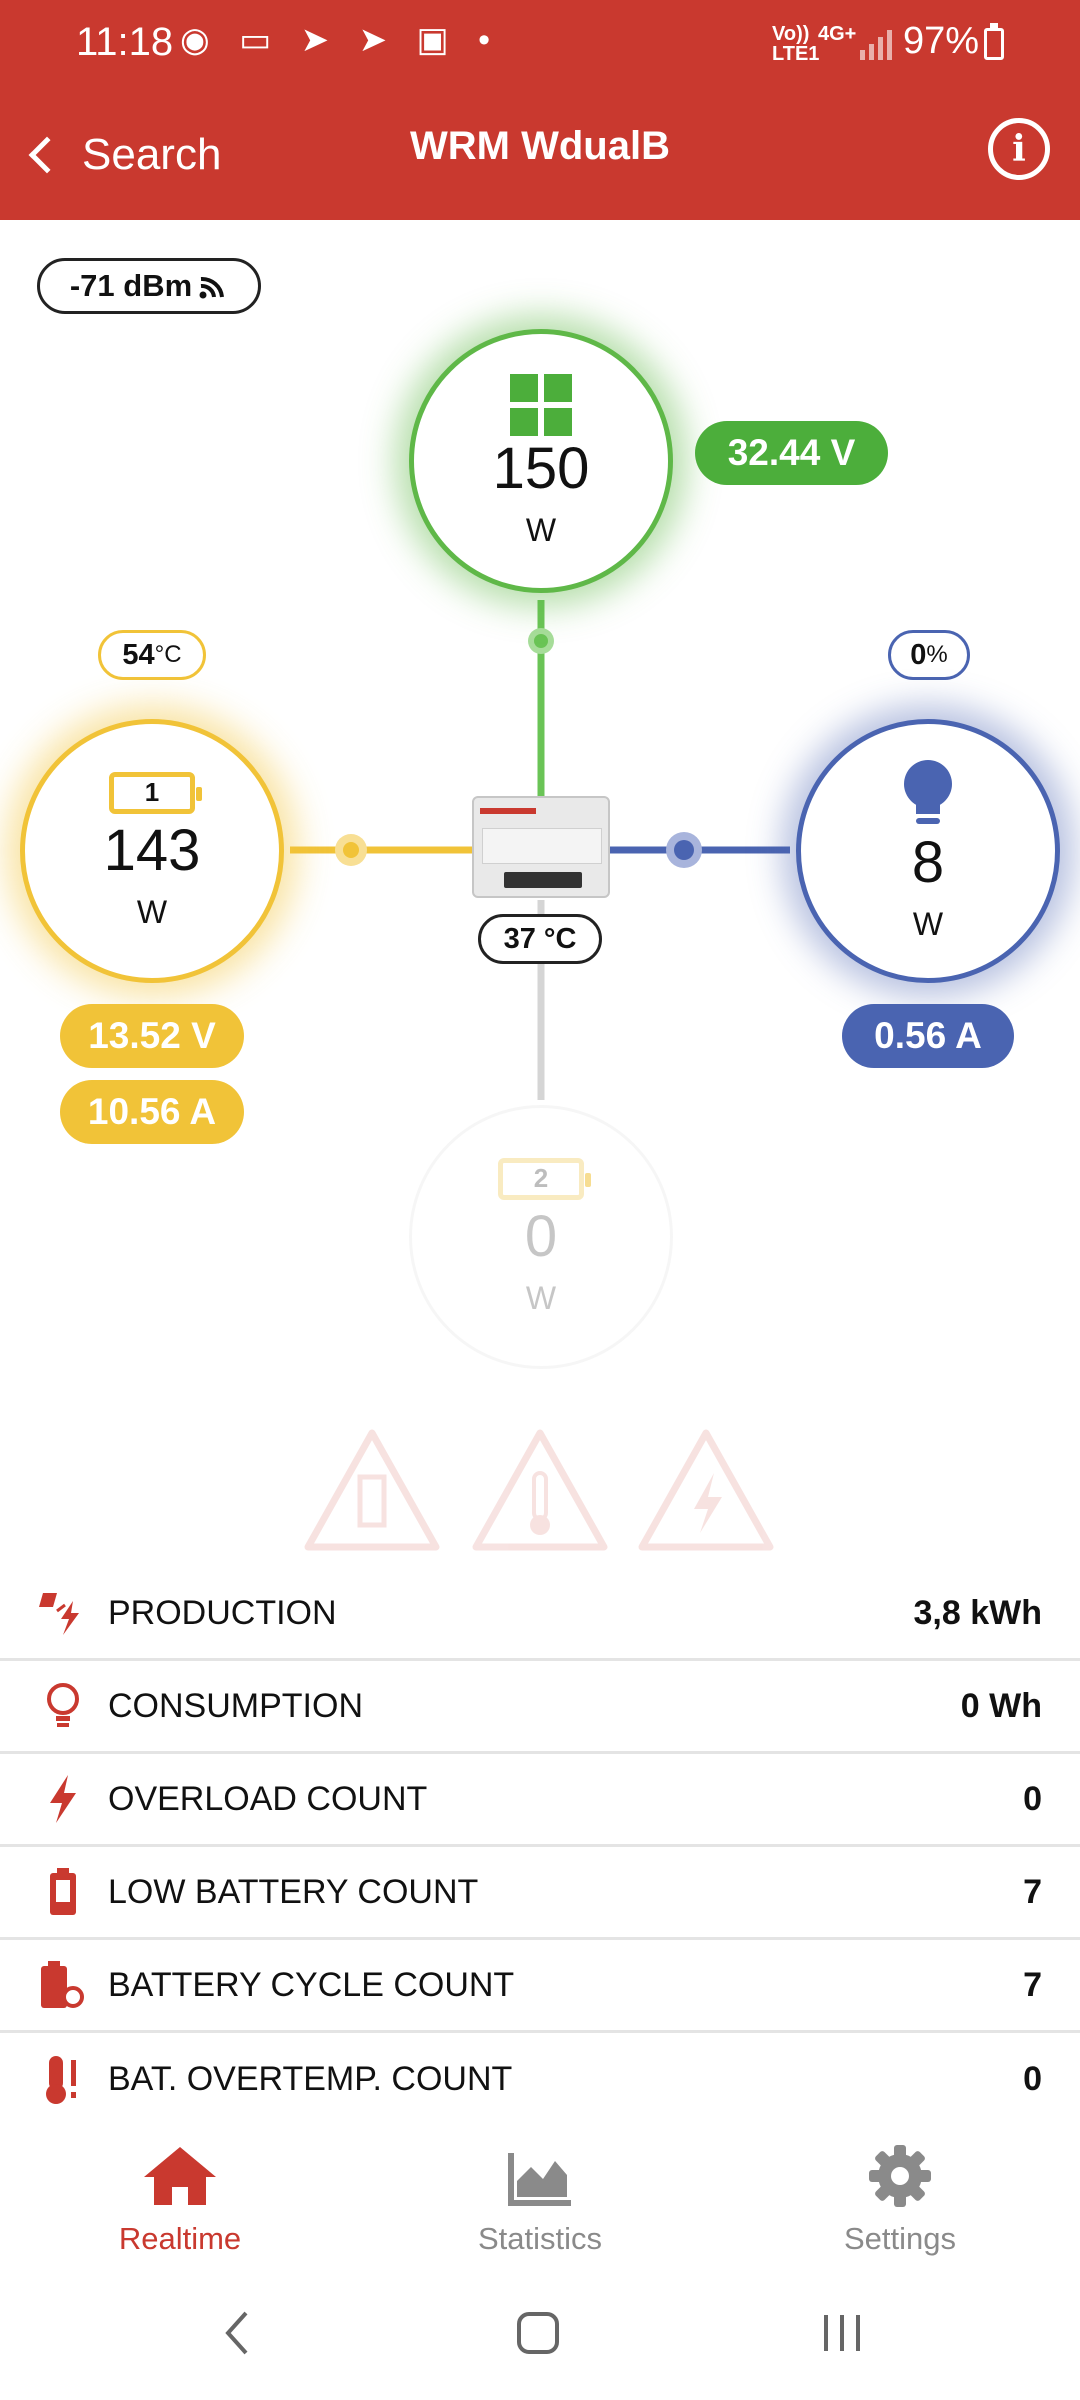 This screenshot has height=2400, width=1080. I want to click on battery2-power-value: 0, so click(541, 1236).